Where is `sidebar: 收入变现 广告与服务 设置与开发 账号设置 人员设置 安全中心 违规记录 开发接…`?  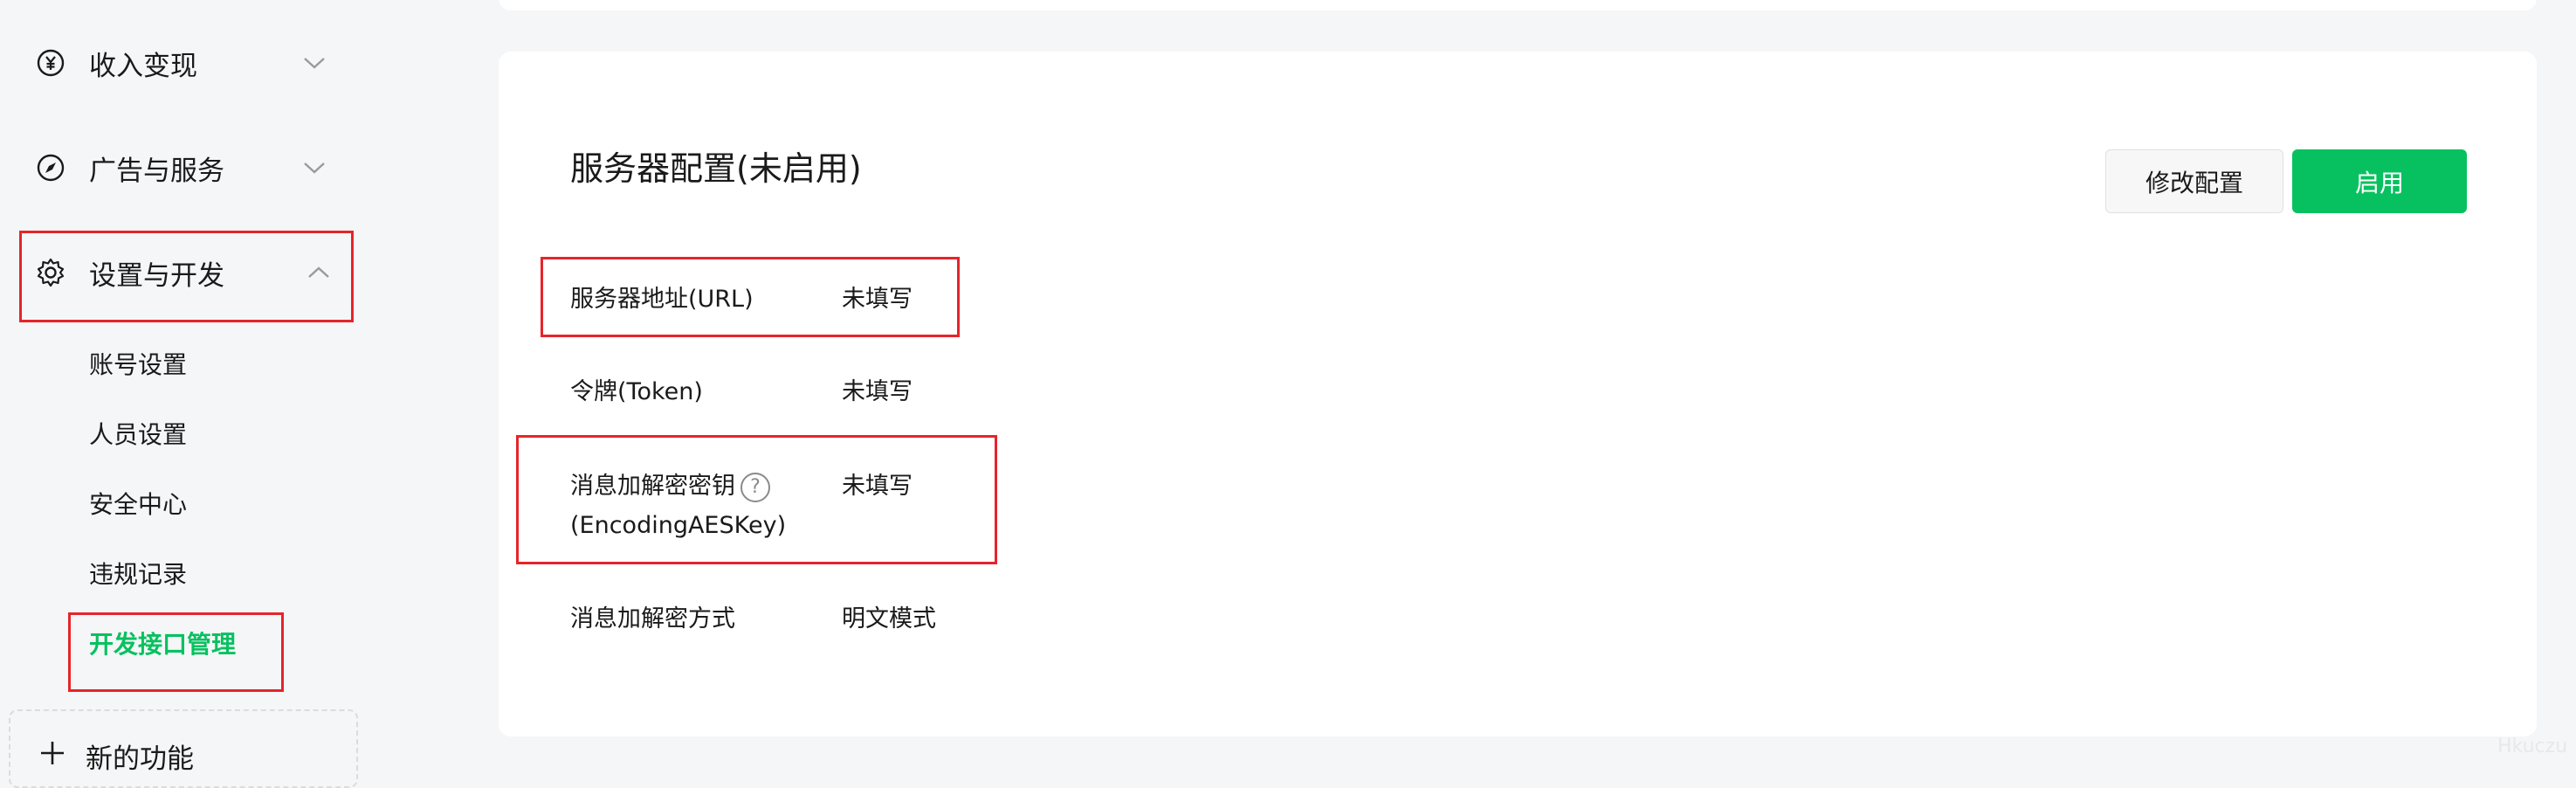 sidebar: 收入变现 广告与服务 设置与开发 账号设置 人员设置 安全中心 违规记录 开发接… is located at coordinates (192, 394).